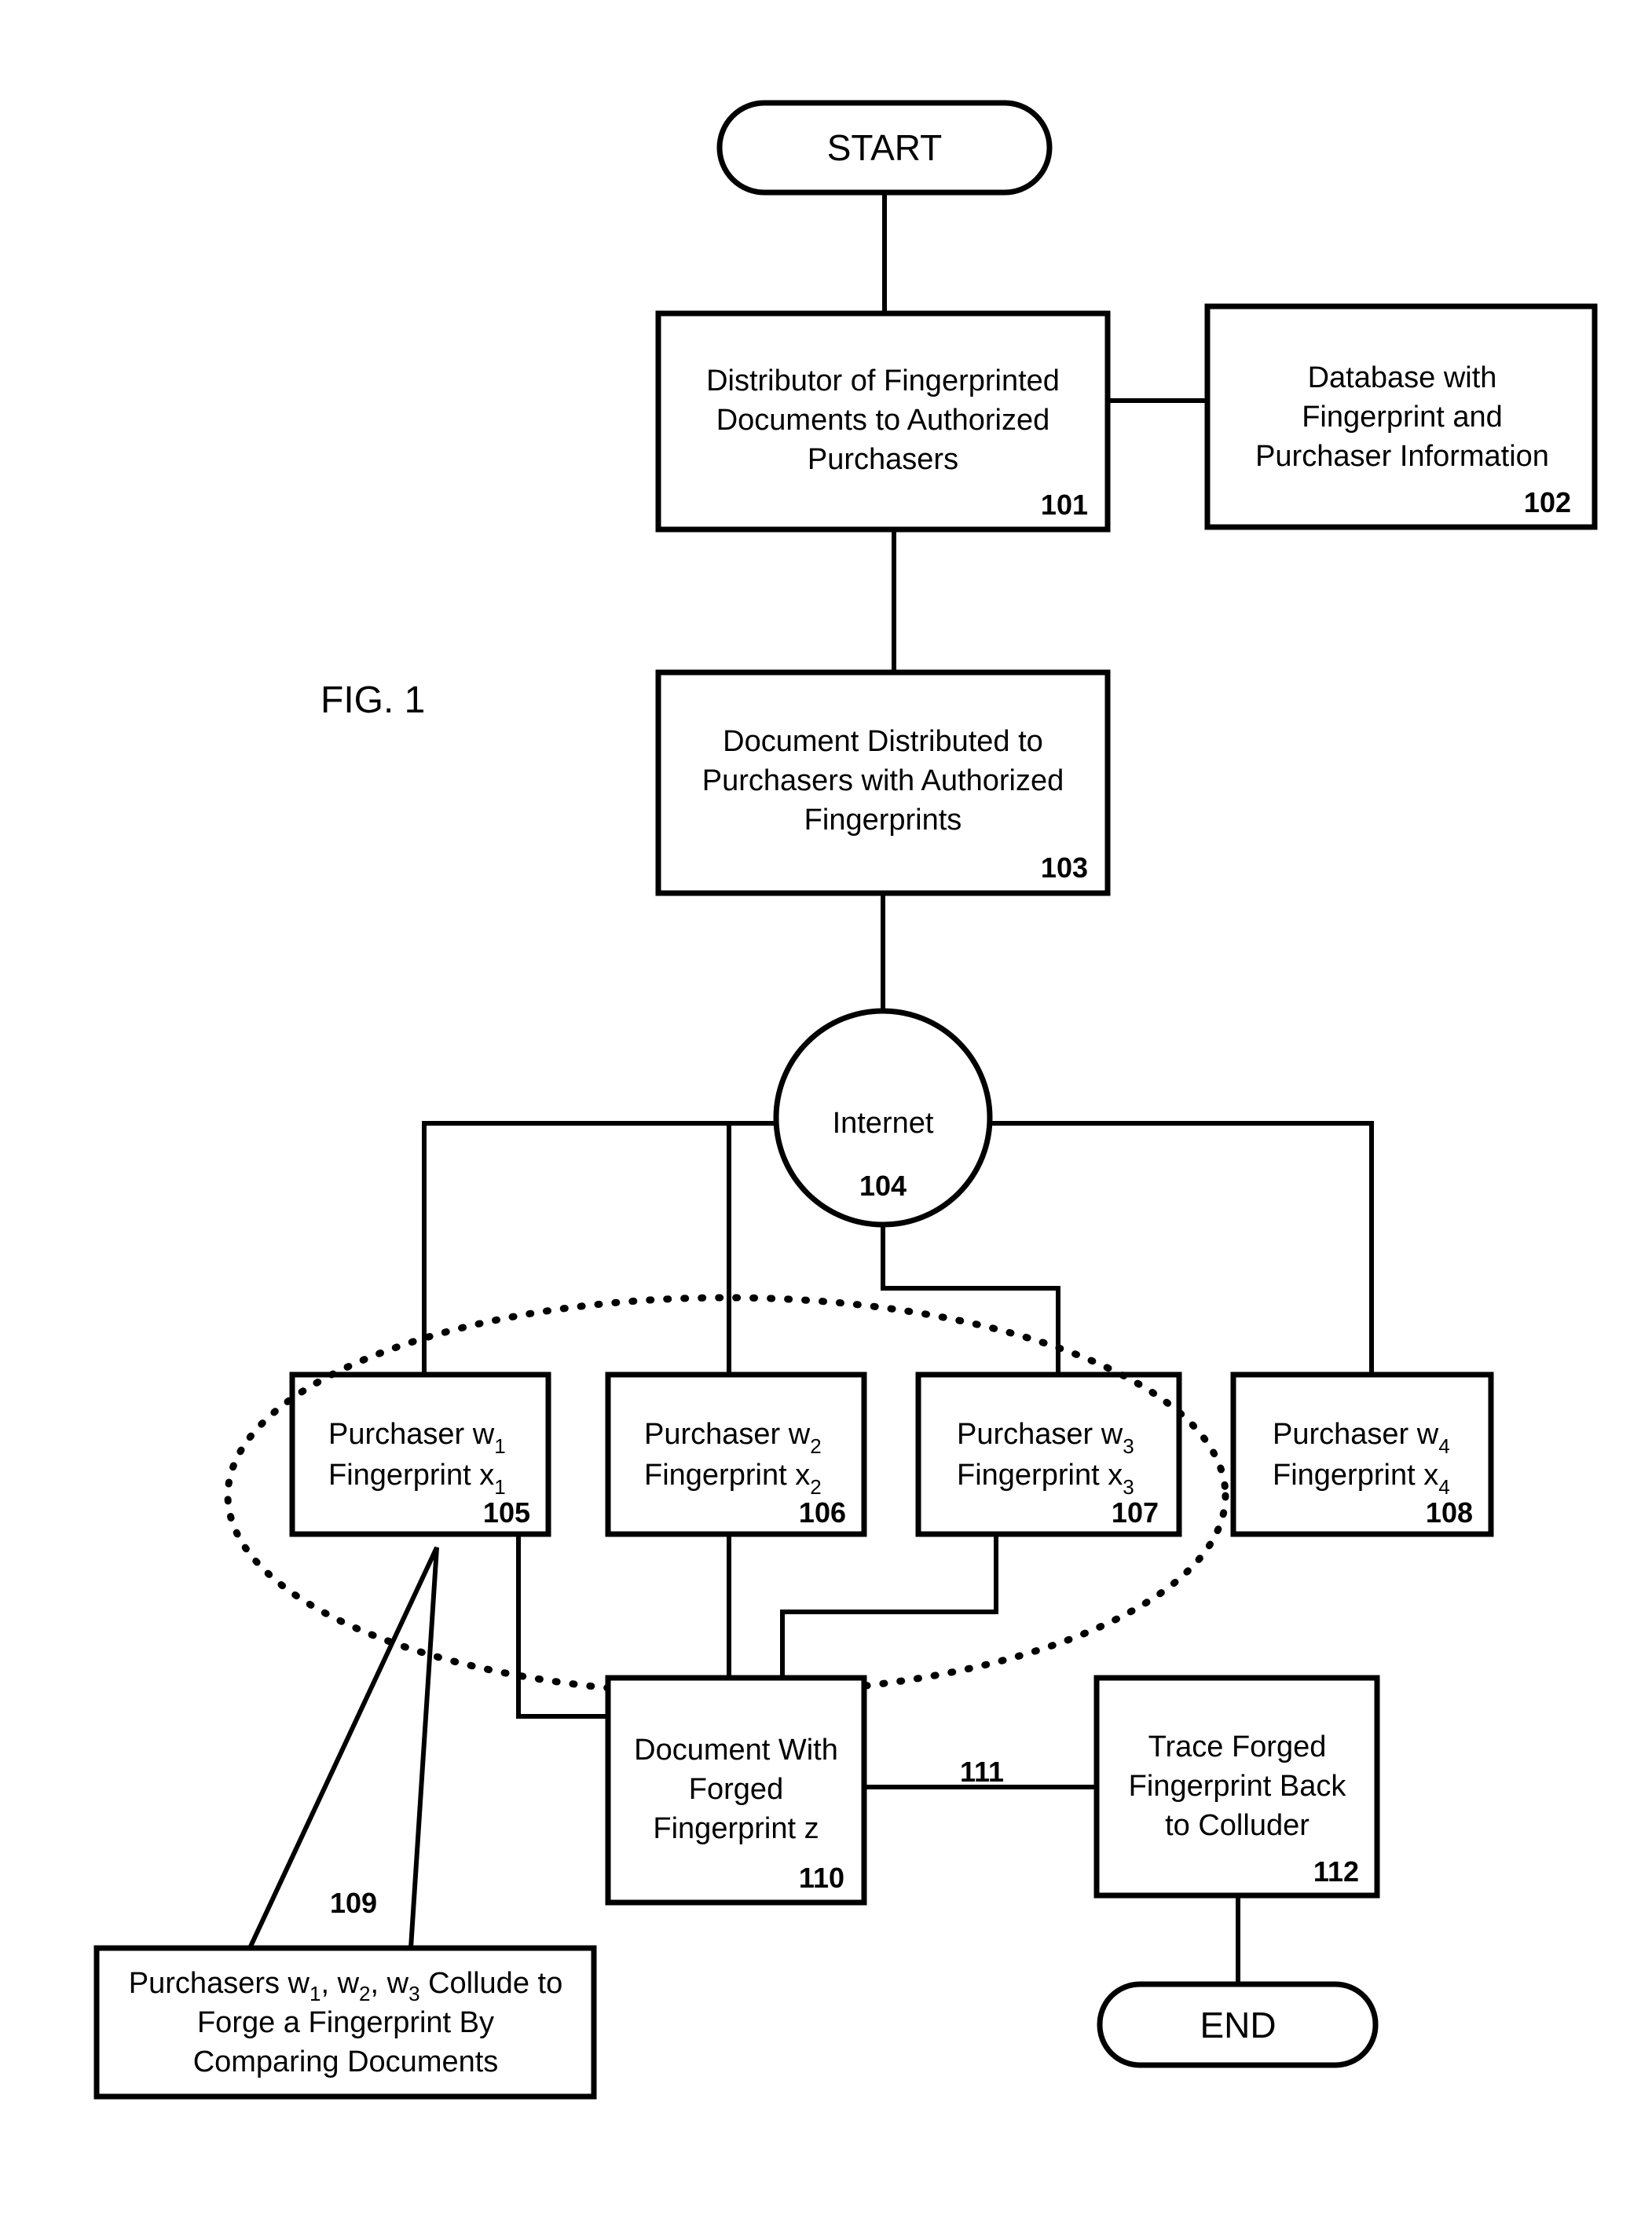  What do you see at coordinates (1547, 502) in the screenshot?
I see `node-102-ref: 102` at bounding box center [1547, 502].